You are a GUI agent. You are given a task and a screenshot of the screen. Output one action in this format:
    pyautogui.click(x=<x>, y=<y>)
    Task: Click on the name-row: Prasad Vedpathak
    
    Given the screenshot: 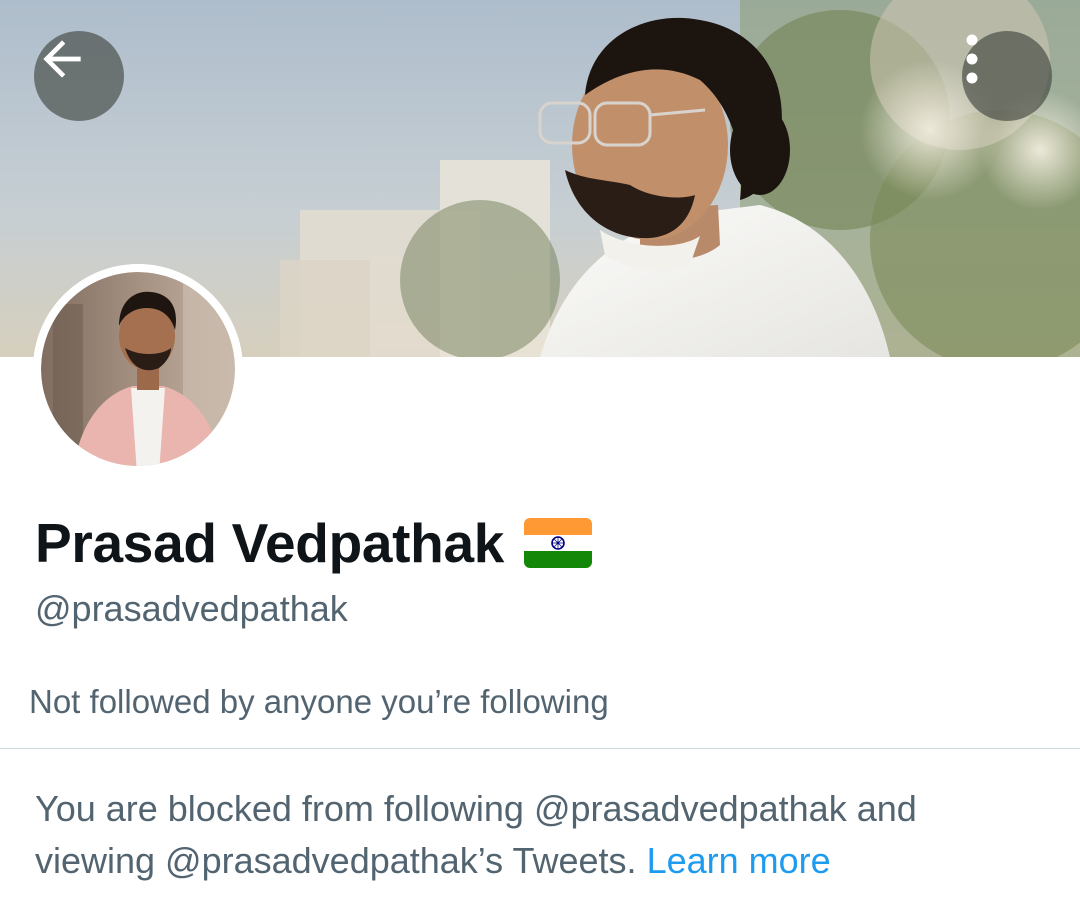 What is the action you would take?
    pyautogui.click(x=314, y=543)
    